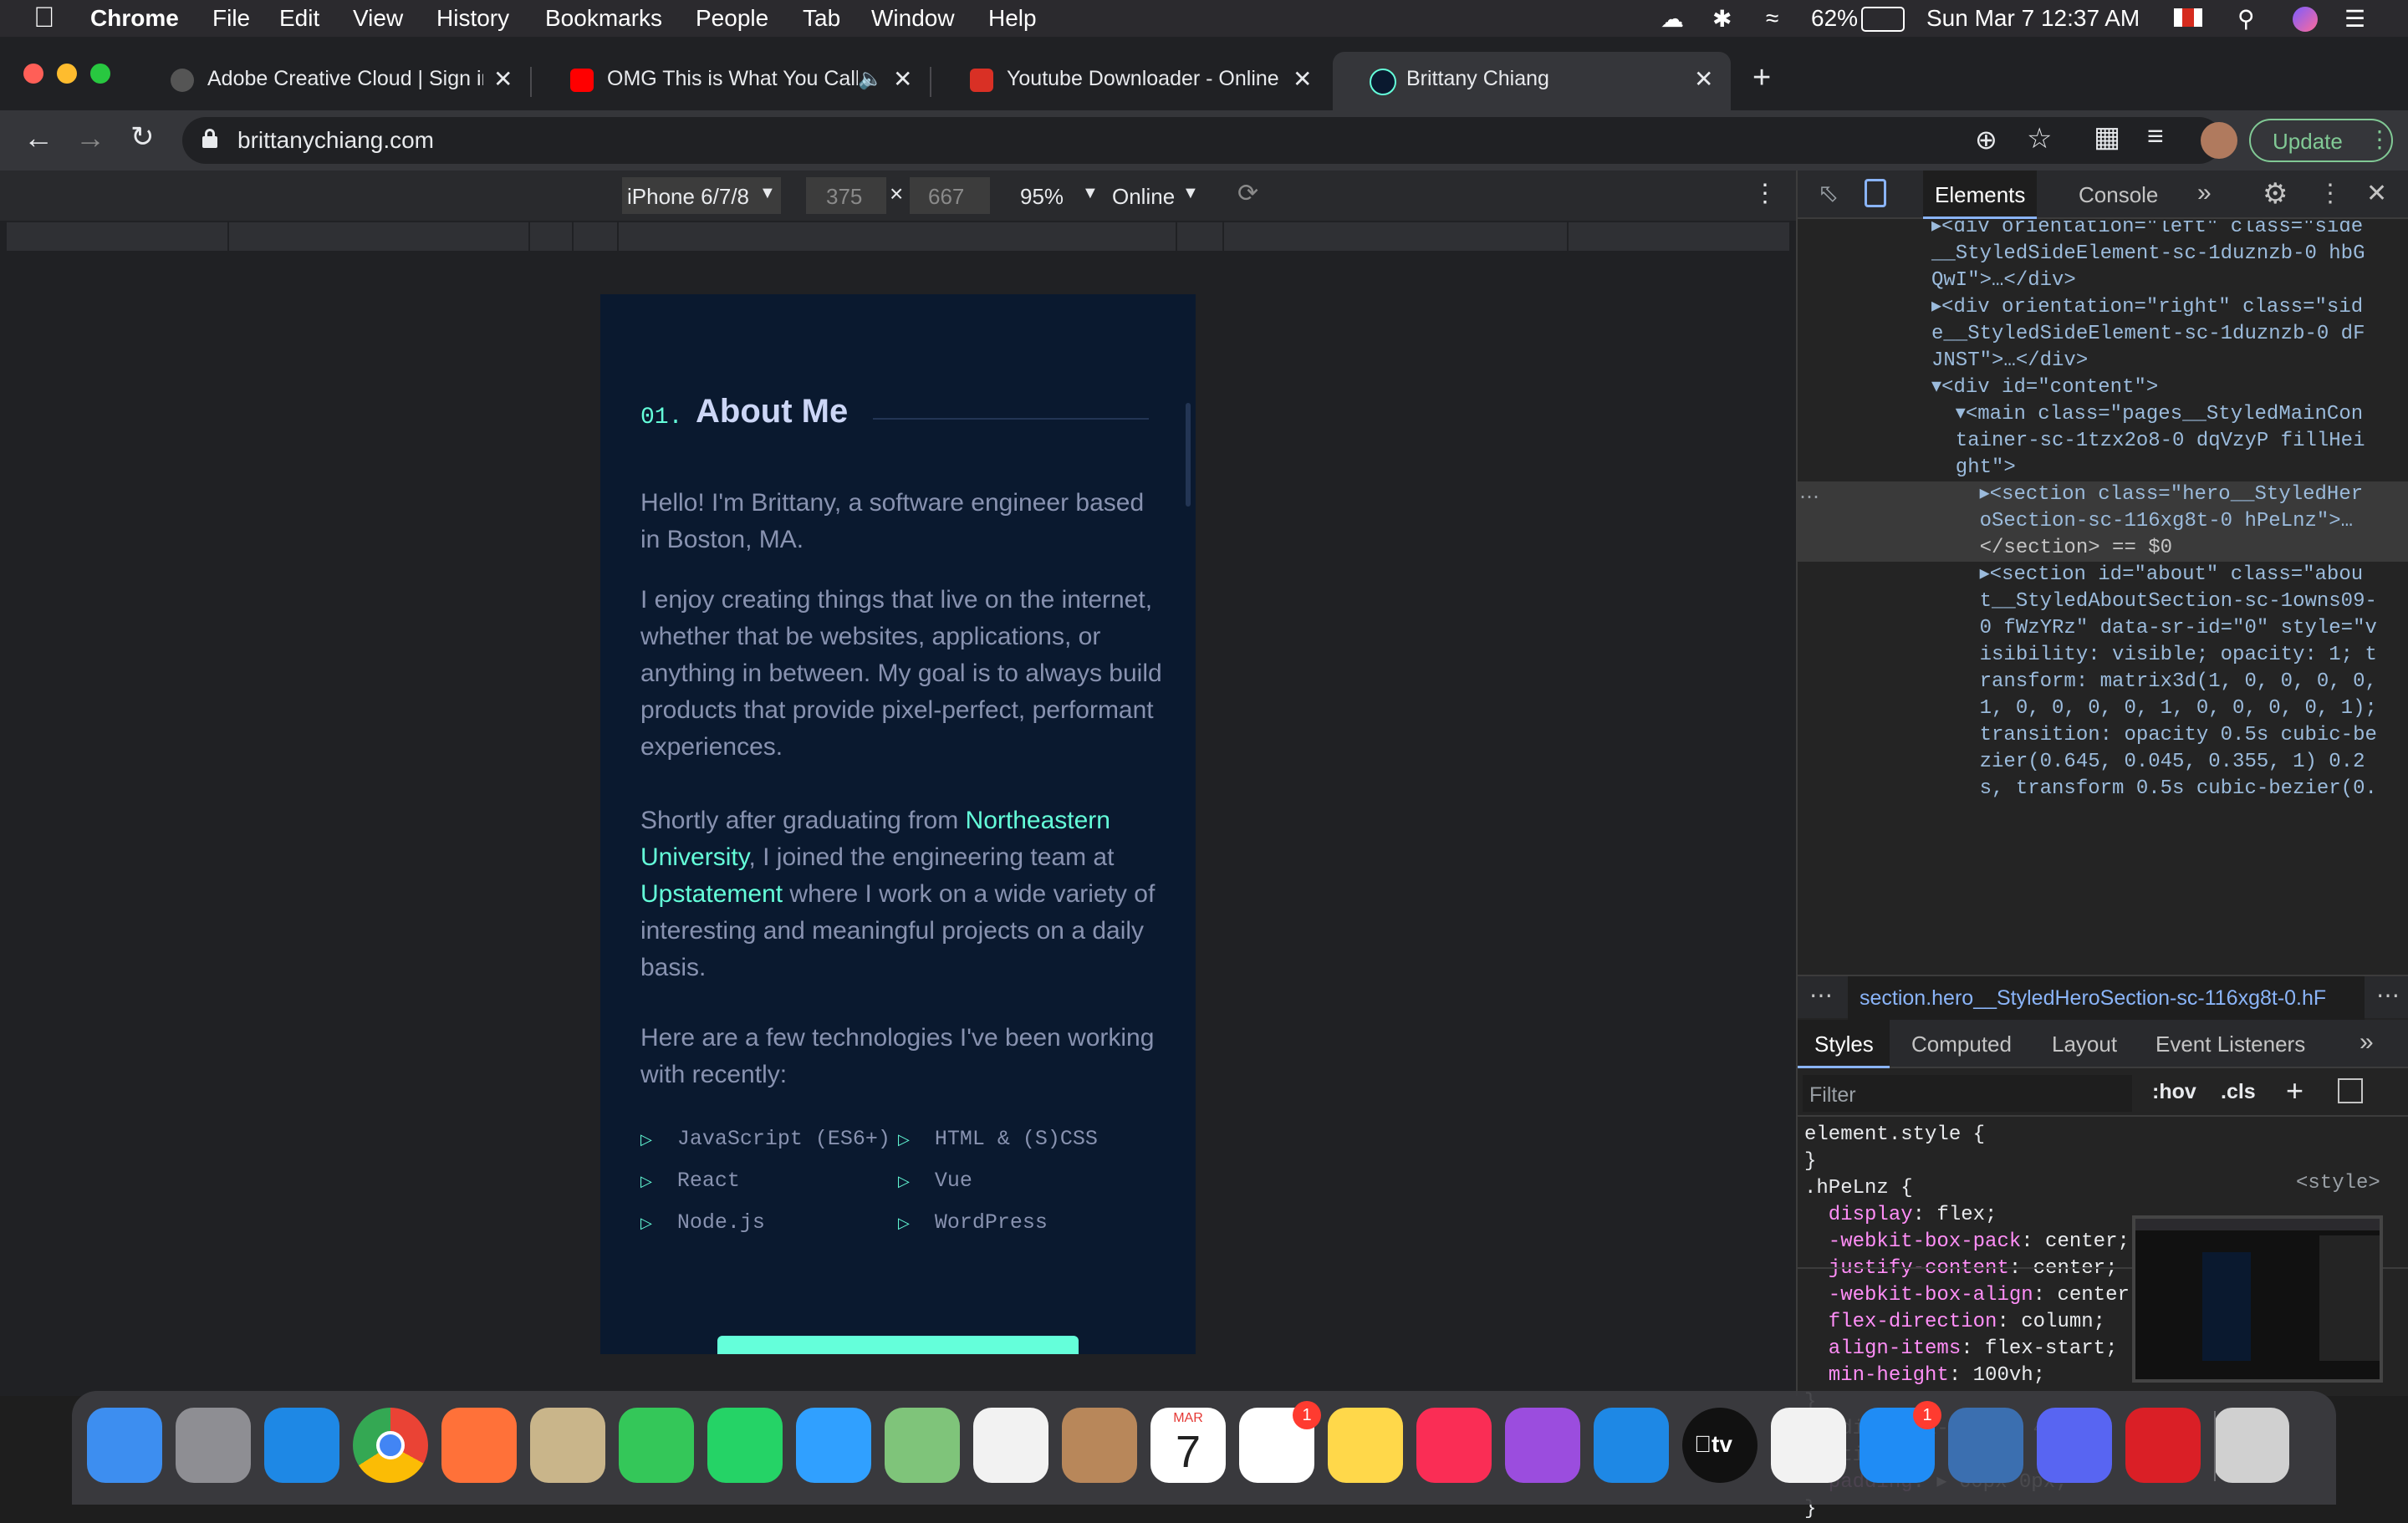 The height and width of the screenshot is (1523, 2408). Describe the element at coordinates (1280, 1442) in the screenshot. I see `dock-app-reminders: 1` at that location.